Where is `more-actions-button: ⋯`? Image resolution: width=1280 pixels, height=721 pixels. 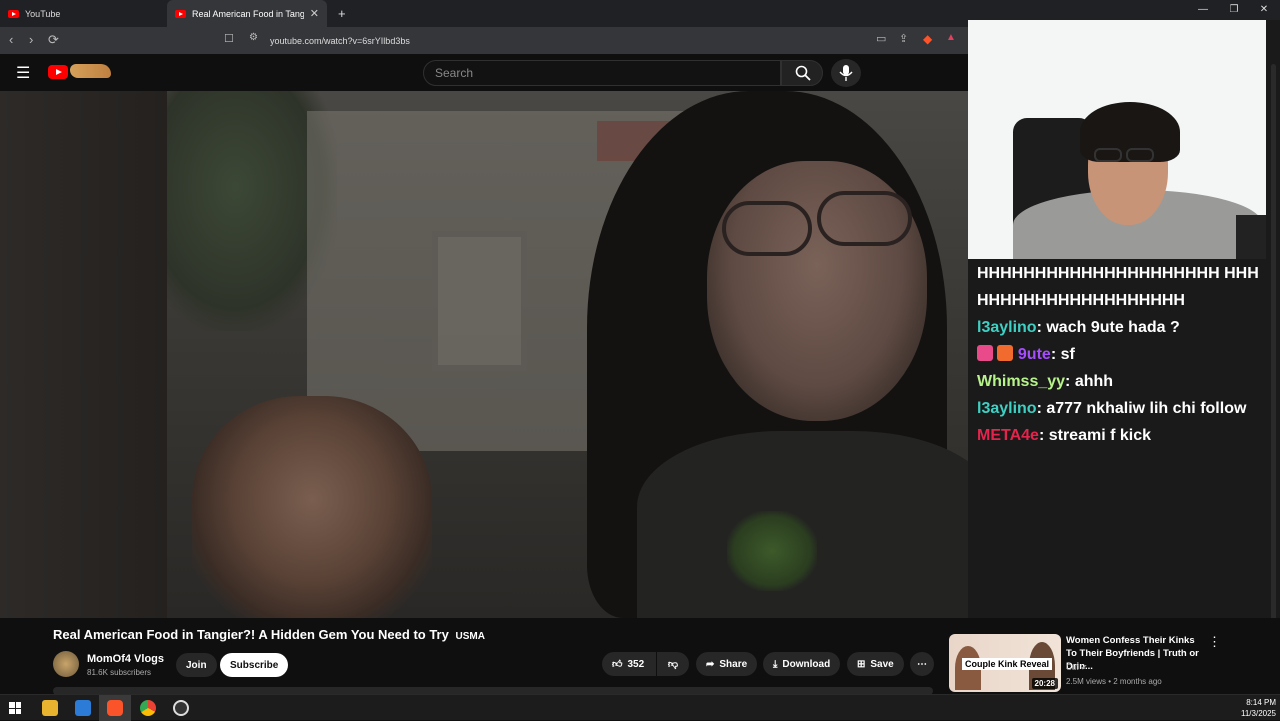 more-actions-button: ⋯ is located at coordinates (922, 664).